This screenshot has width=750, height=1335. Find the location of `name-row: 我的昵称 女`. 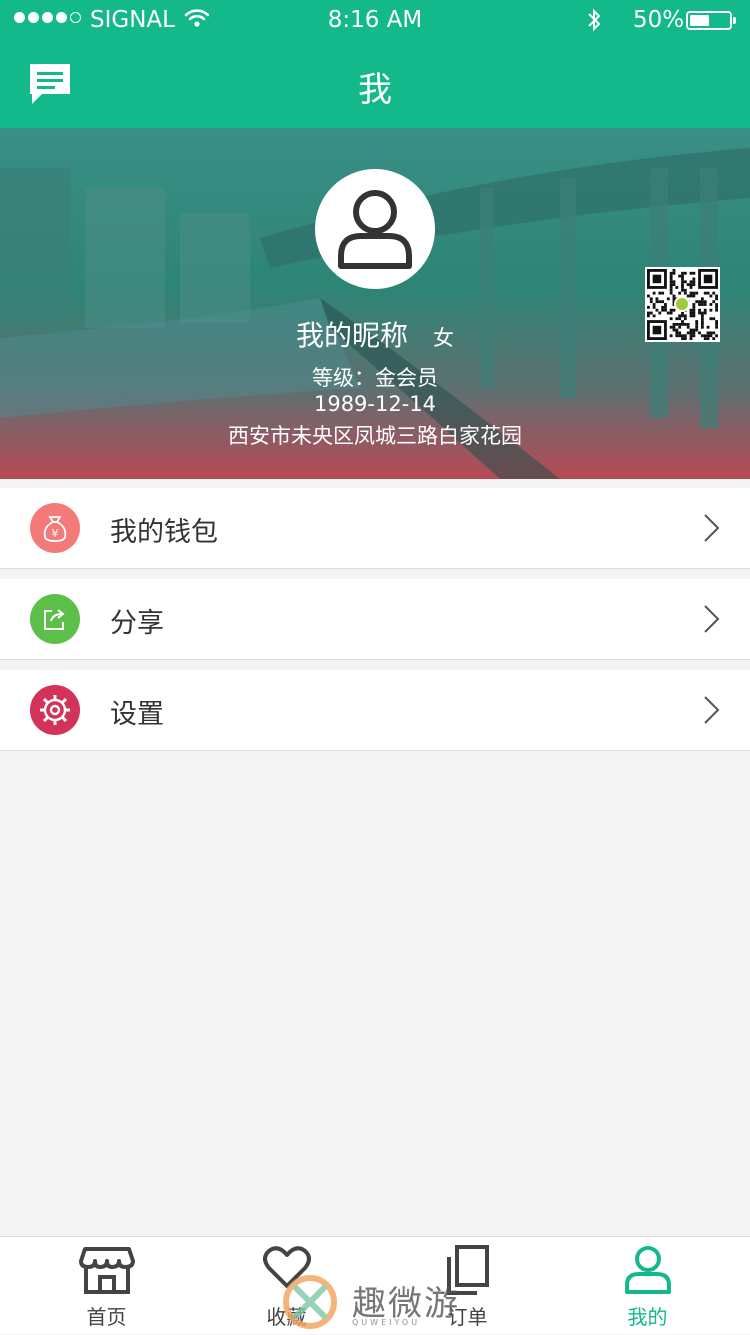

name-row: 我的昵称 女 is located at coordinates (375, 334).